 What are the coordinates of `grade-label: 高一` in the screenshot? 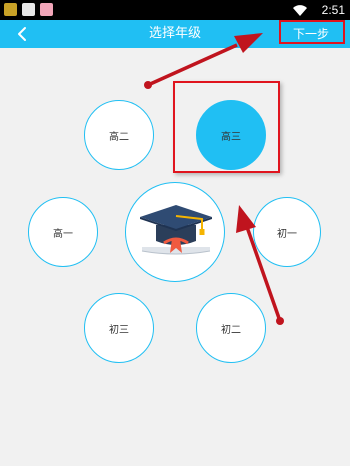 It's located at (63, 234).